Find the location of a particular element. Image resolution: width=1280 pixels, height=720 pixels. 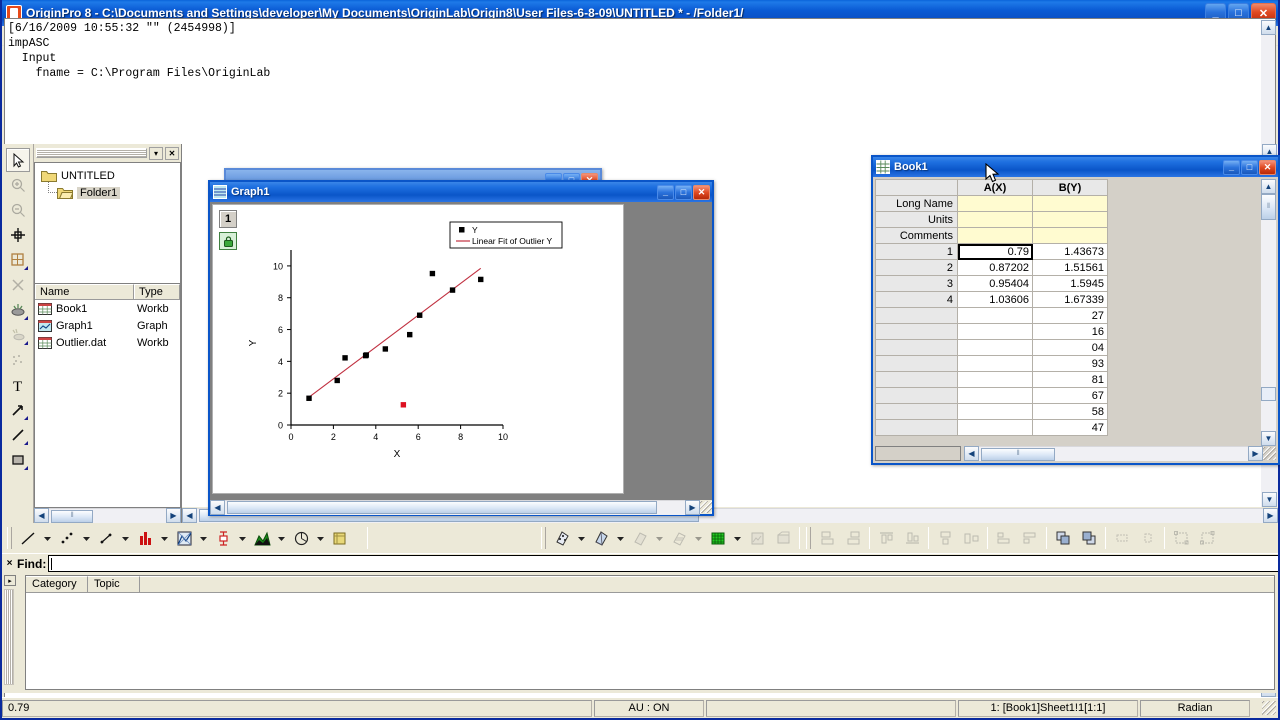

3d-scatter-dropdown-arrow is located at coordinates (581, 538).